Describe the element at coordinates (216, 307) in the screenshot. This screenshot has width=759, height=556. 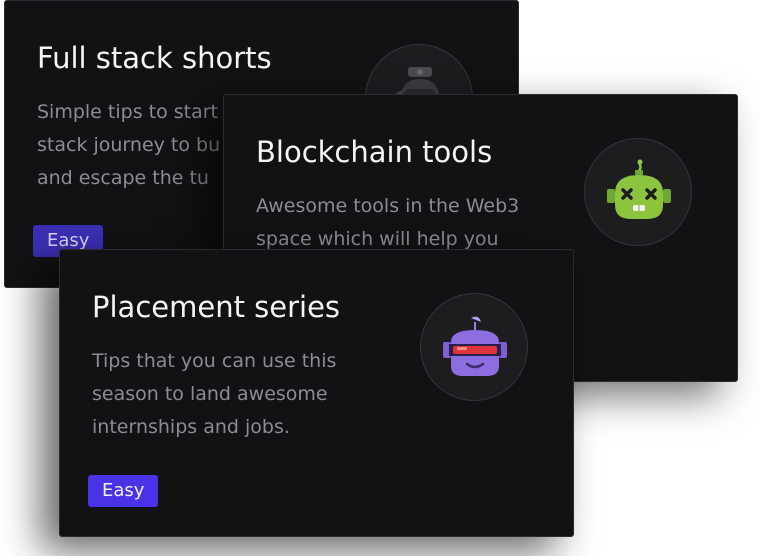
I see `card-title: Placement series` at that location.